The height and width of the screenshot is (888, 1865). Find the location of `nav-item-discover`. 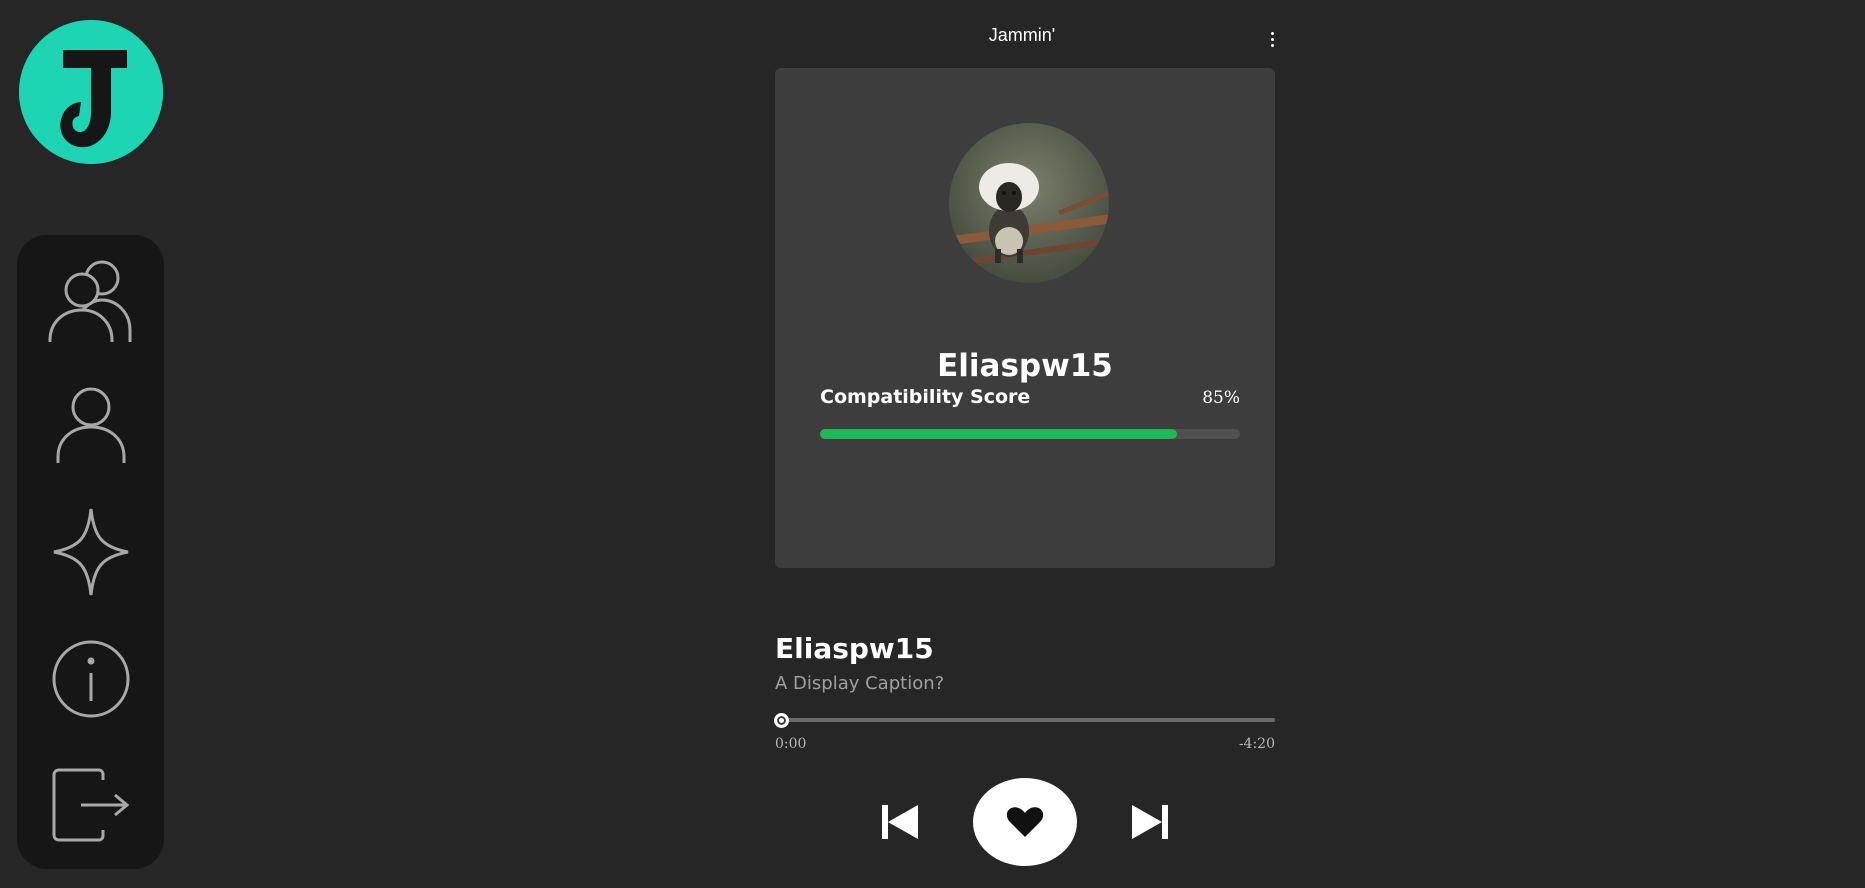

nav-item-discover is located at coordinates (90, 552).